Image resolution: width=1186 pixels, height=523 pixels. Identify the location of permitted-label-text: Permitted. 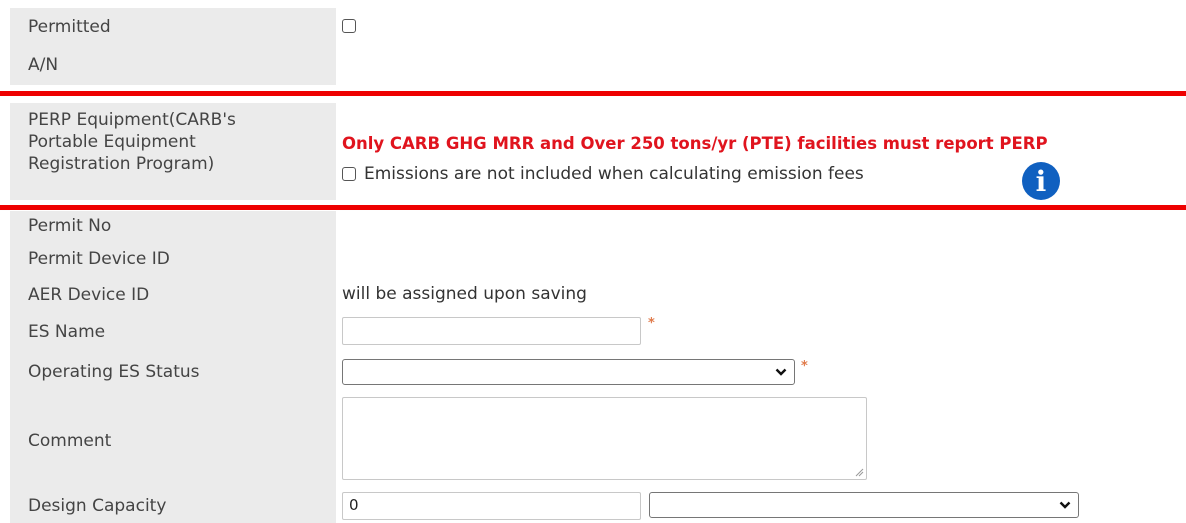
(69, 26).